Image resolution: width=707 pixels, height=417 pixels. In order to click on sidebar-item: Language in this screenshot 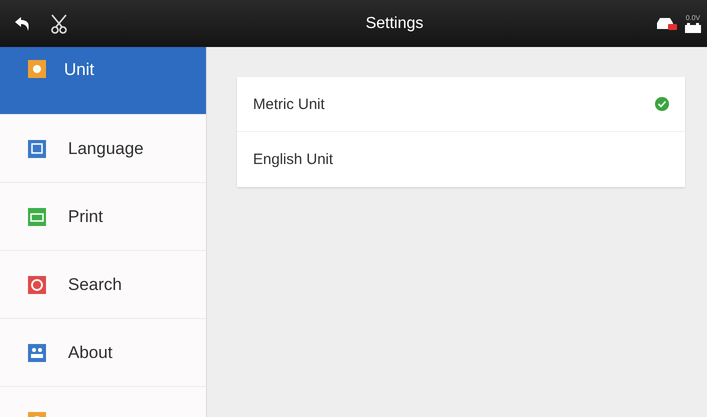, I will do `click(103, 149)`.